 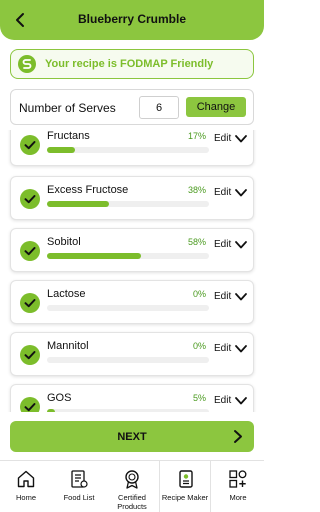 I want to click on nav-food-list: Food List, so click(x=79, y=486).